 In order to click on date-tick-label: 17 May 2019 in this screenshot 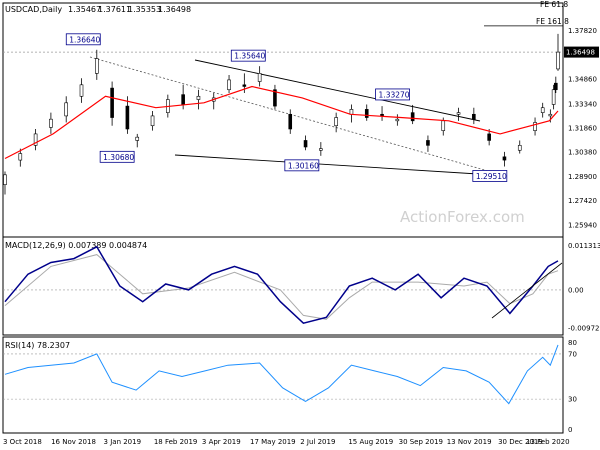, I will do `click(273, 442)`.